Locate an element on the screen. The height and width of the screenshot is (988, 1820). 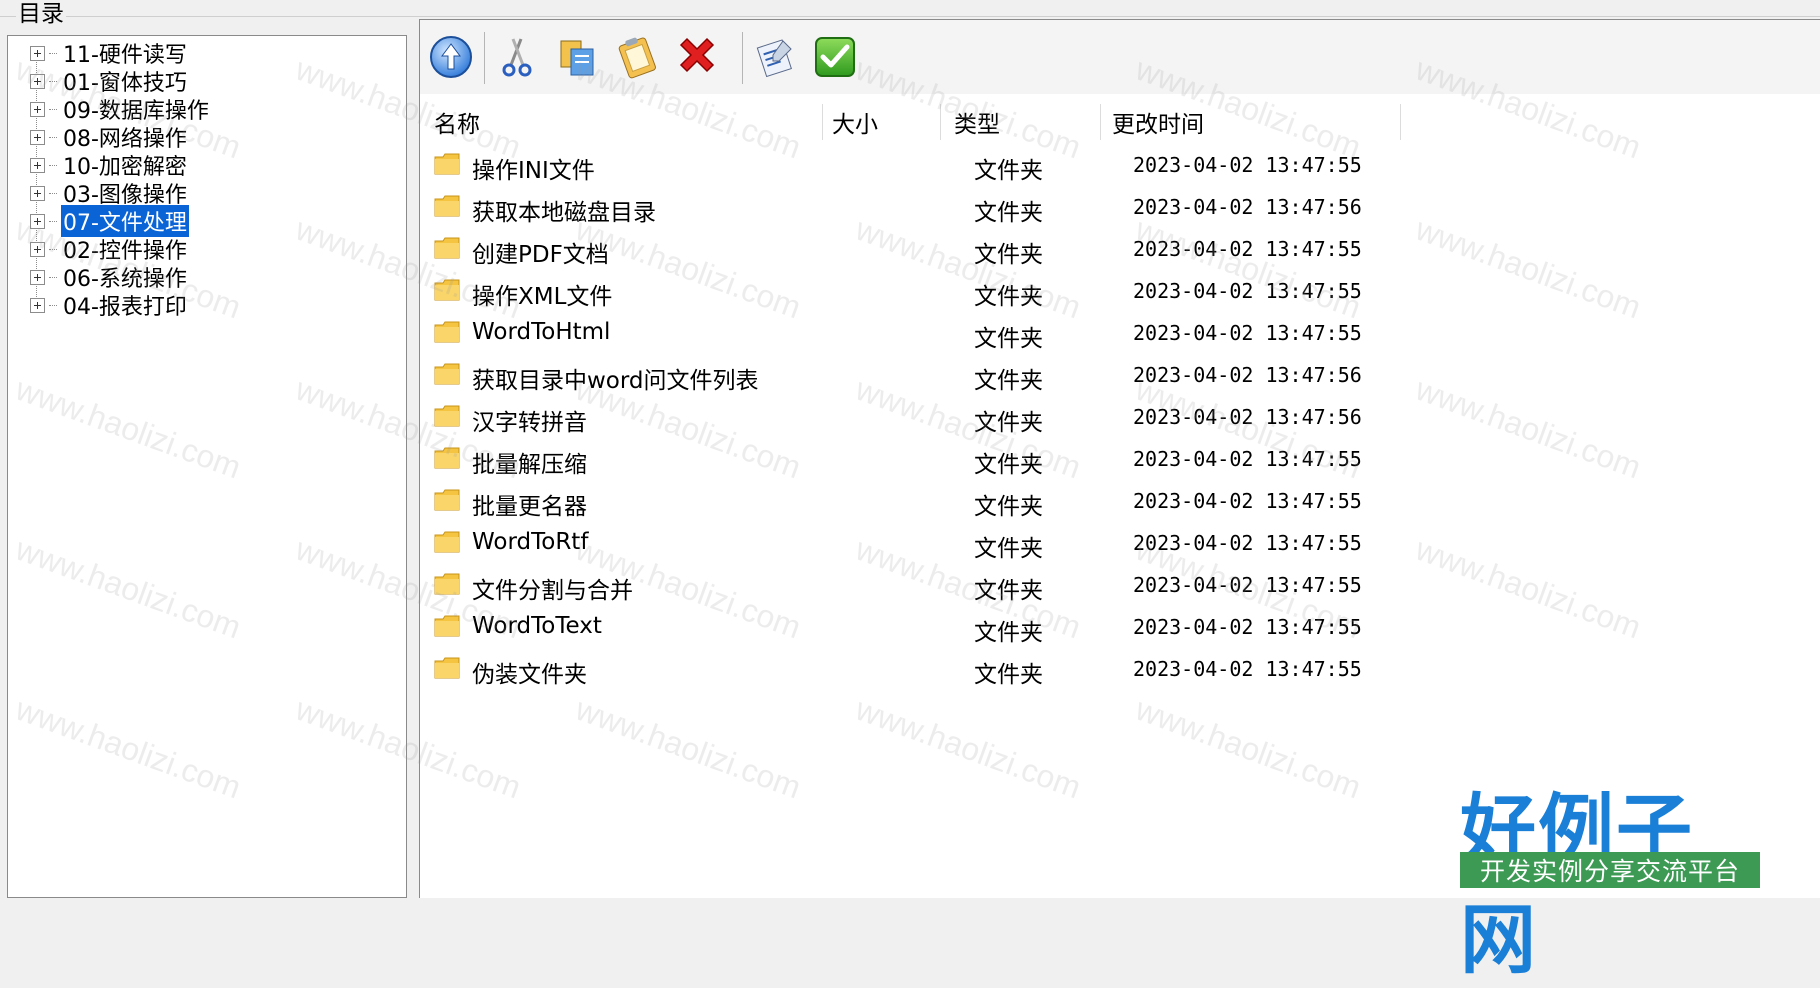
column-header-type: 类型 is located at coordinates (977, 122).